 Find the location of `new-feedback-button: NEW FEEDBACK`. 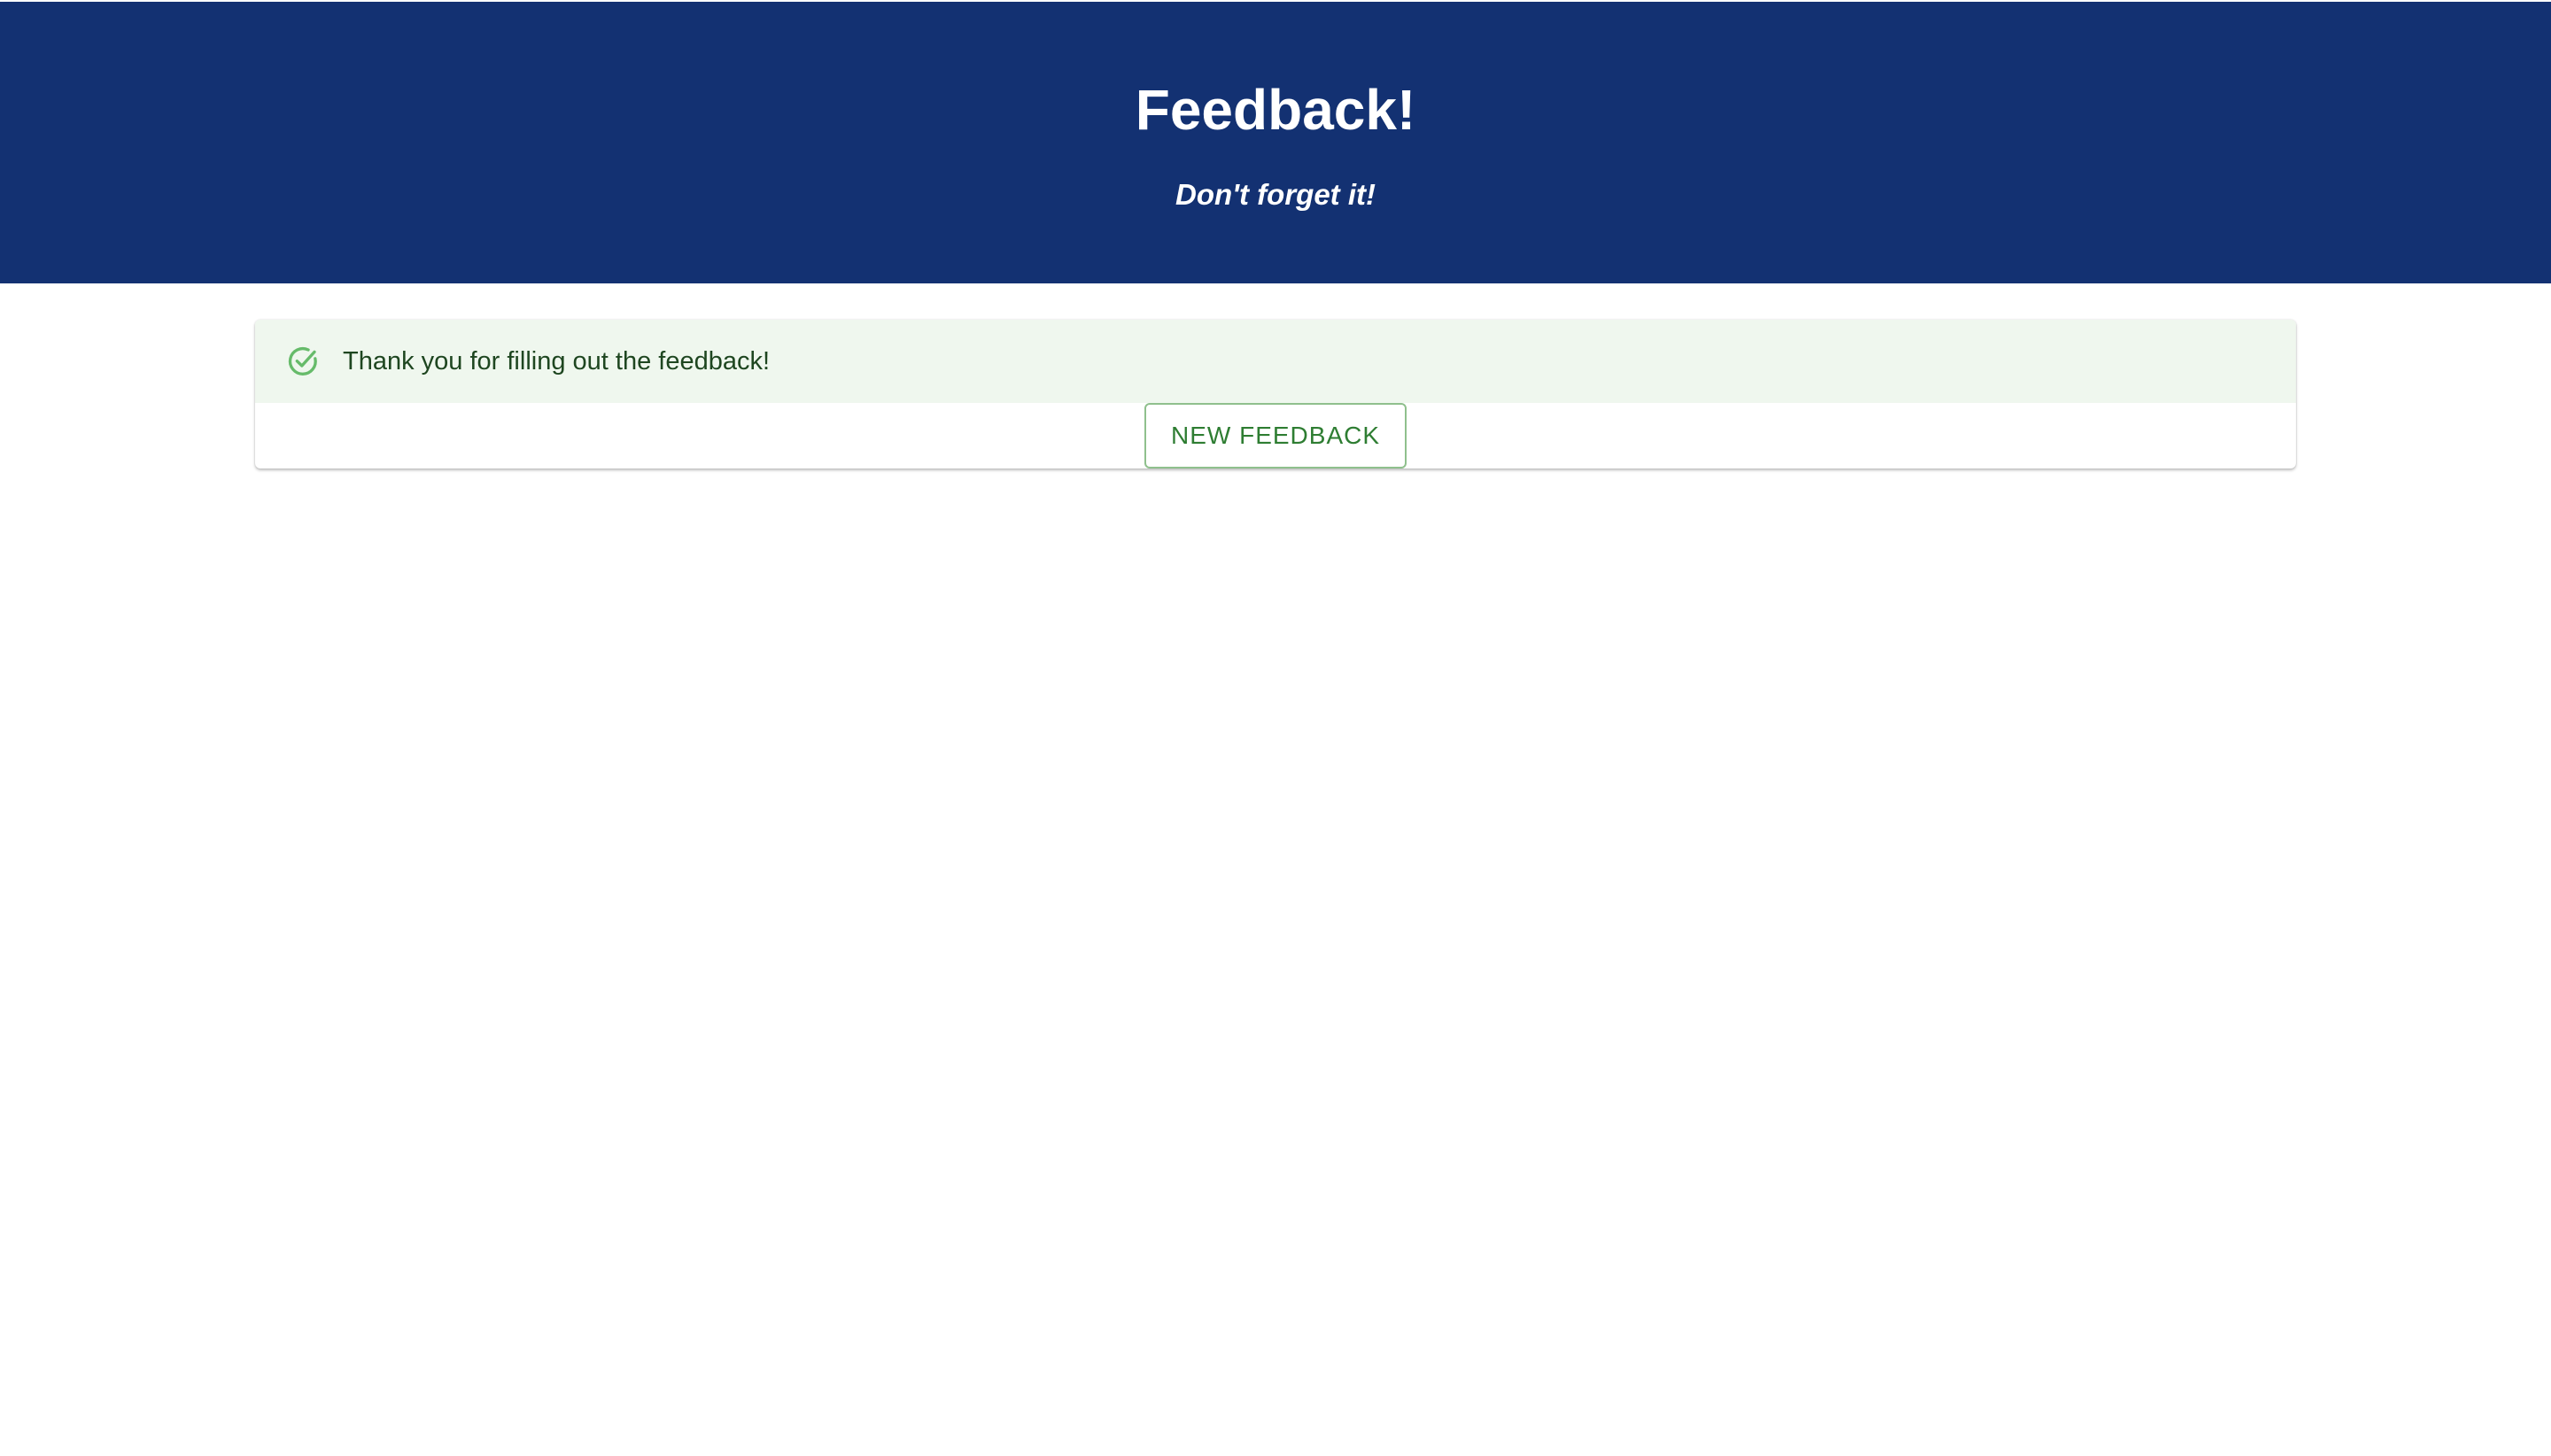

new-feedback-button: NEW FEEDBACK is located at coordinates (1275, 436).